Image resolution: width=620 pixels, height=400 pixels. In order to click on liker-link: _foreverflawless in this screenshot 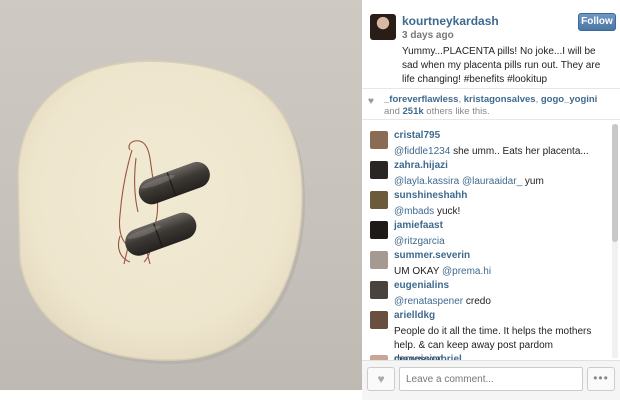, I will do `click(421, 99)`.